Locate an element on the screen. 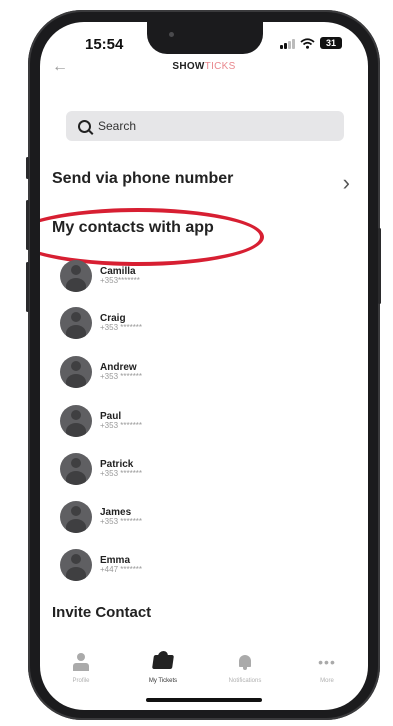  battery-icon: 31 is located at coordinates (331, 43).